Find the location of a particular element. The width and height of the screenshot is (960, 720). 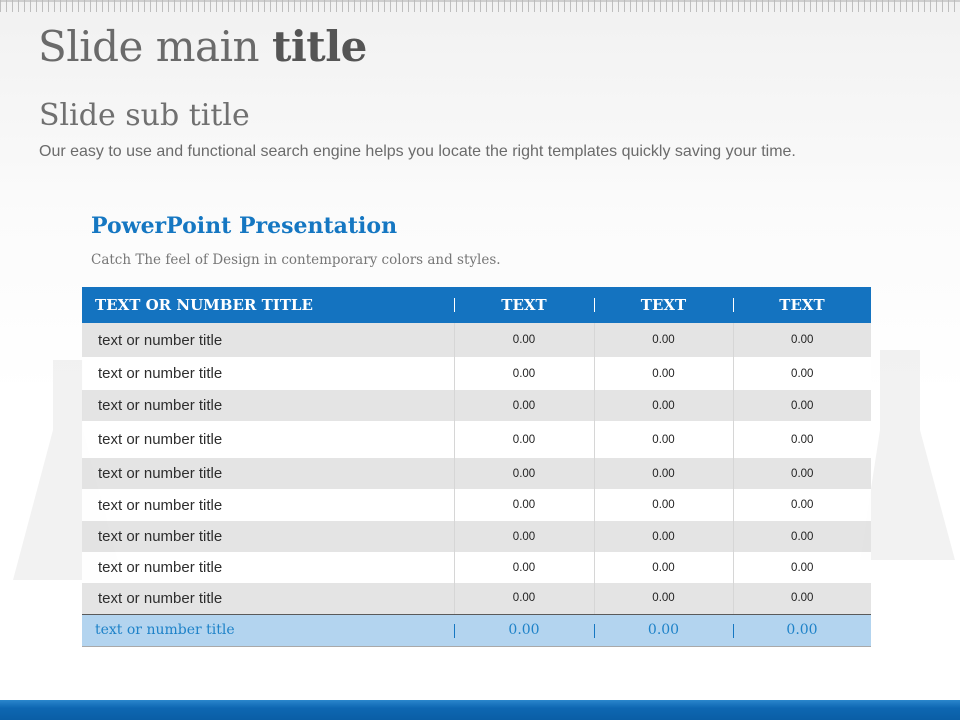

table-footer-row: text or number title 0.00 0.00 0.00 is located at coordinates (476, 630).